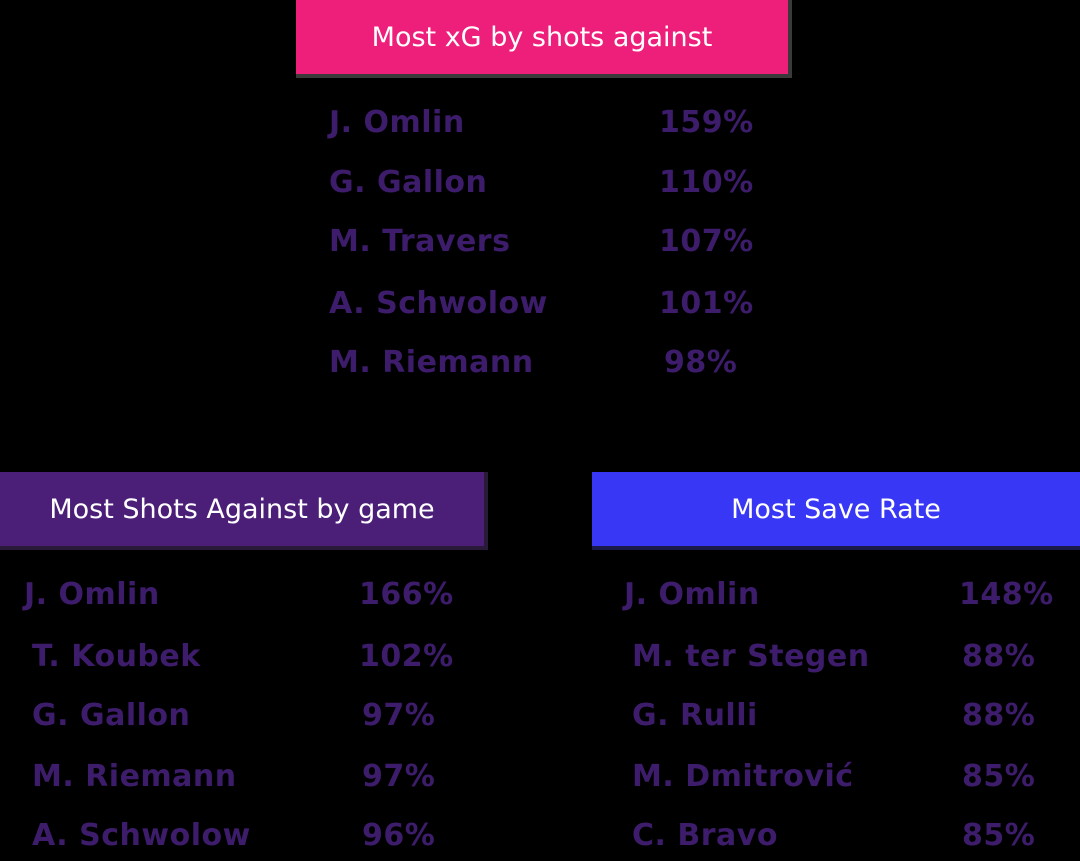 This screenshot has height=861, width=1080. I want to click on right-row-4-name: M. Dmitrović, so click(743, 776).